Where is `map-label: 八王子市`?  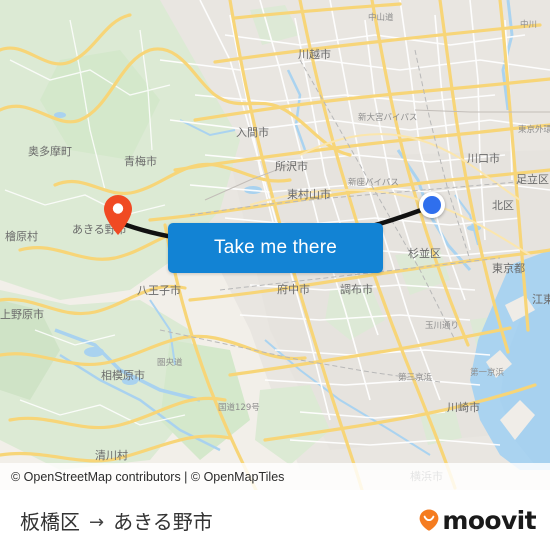 map-label: 八王子市 is located at coordinates (159, 290).